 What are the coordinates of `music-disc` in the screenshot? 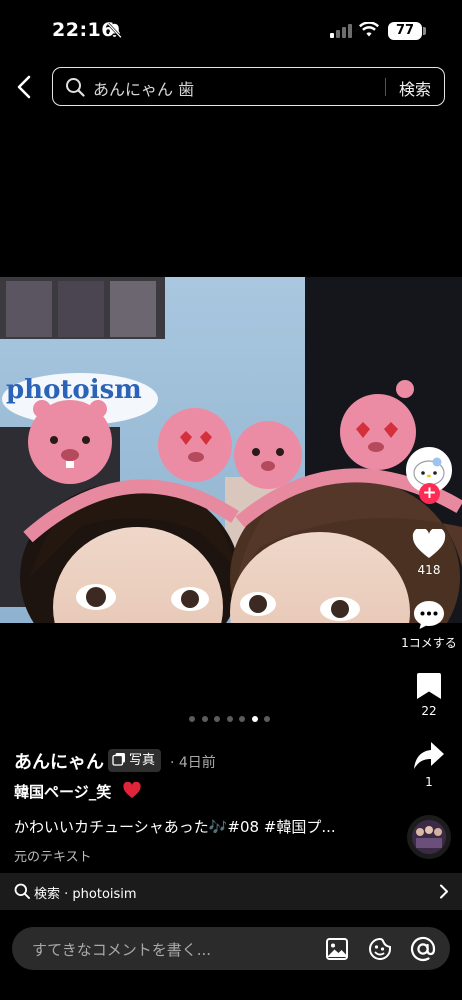 It's located at (429, 837).